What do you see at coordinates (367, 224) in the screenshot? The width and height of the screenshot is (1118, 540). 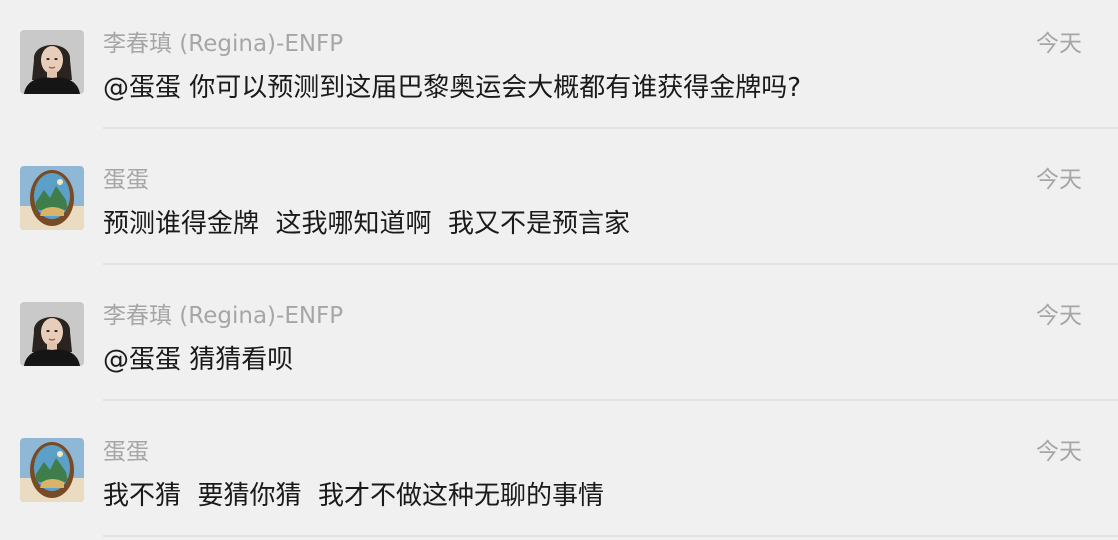 I see `message-text: 预测谁得金牌 这我哪知道啊 我又不是预言家` at bounding box center [367, 224].